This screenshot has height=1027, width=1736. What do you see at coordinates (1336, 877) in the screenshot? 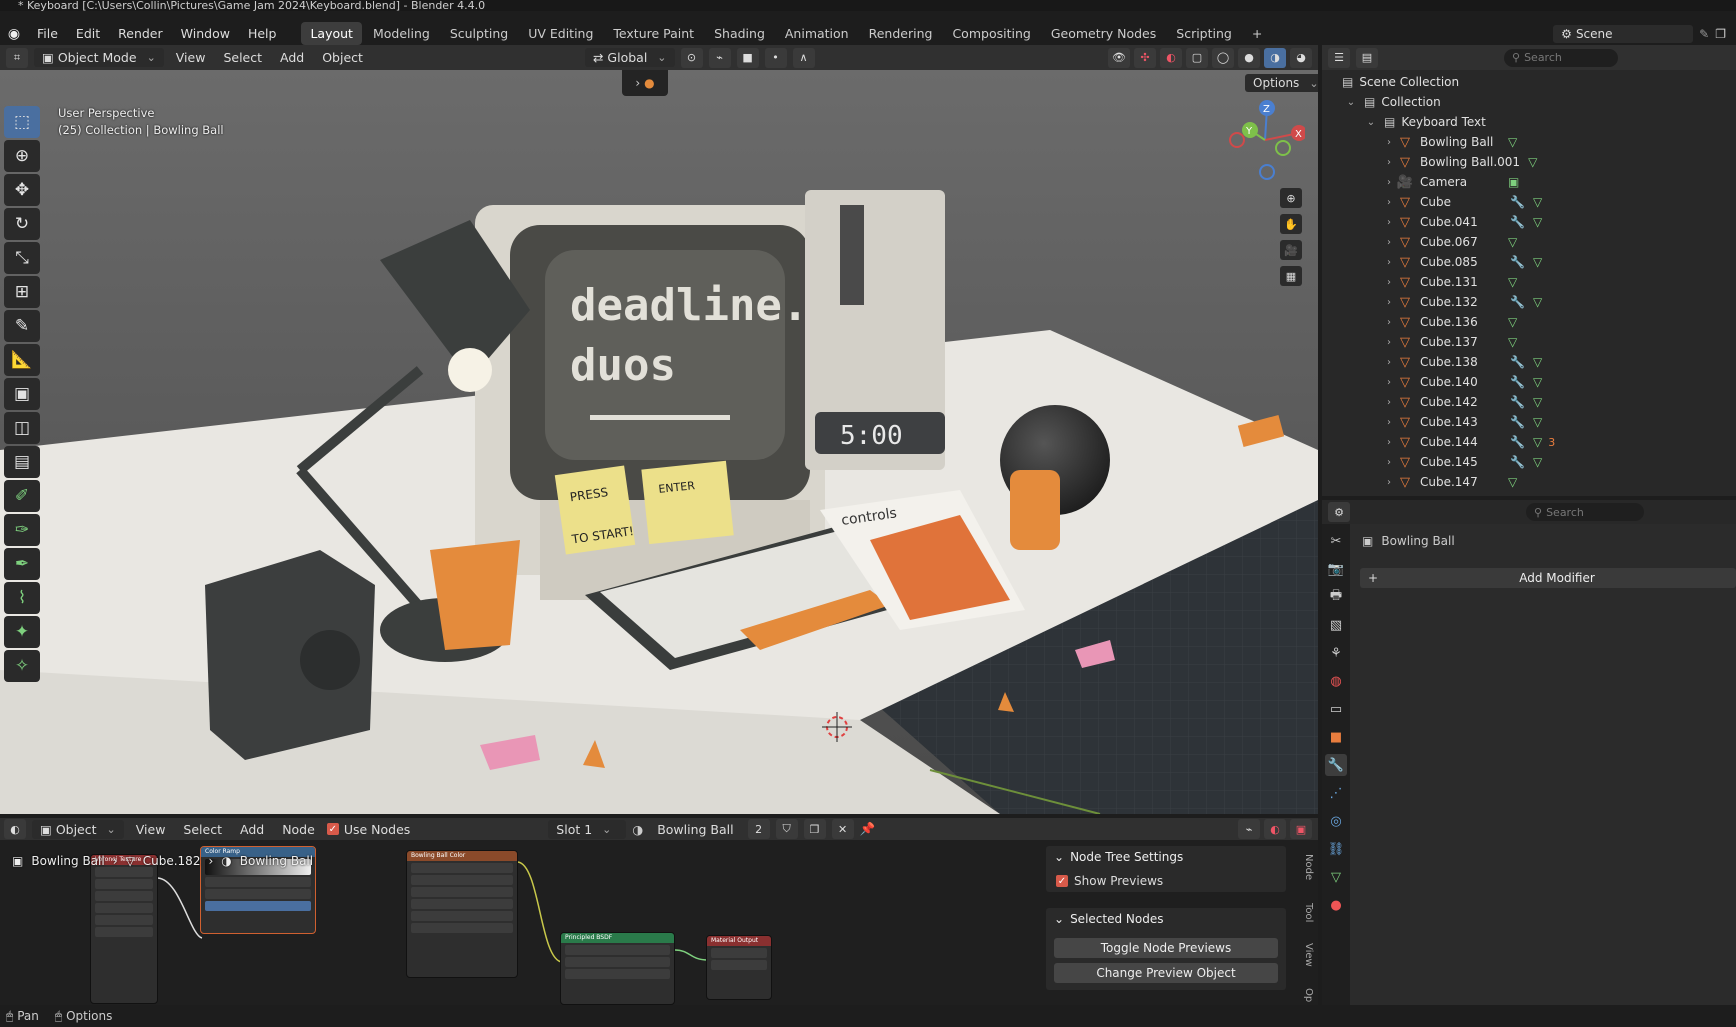
I see `data-props-icon: ▽` at bounding box center [1336, 877].